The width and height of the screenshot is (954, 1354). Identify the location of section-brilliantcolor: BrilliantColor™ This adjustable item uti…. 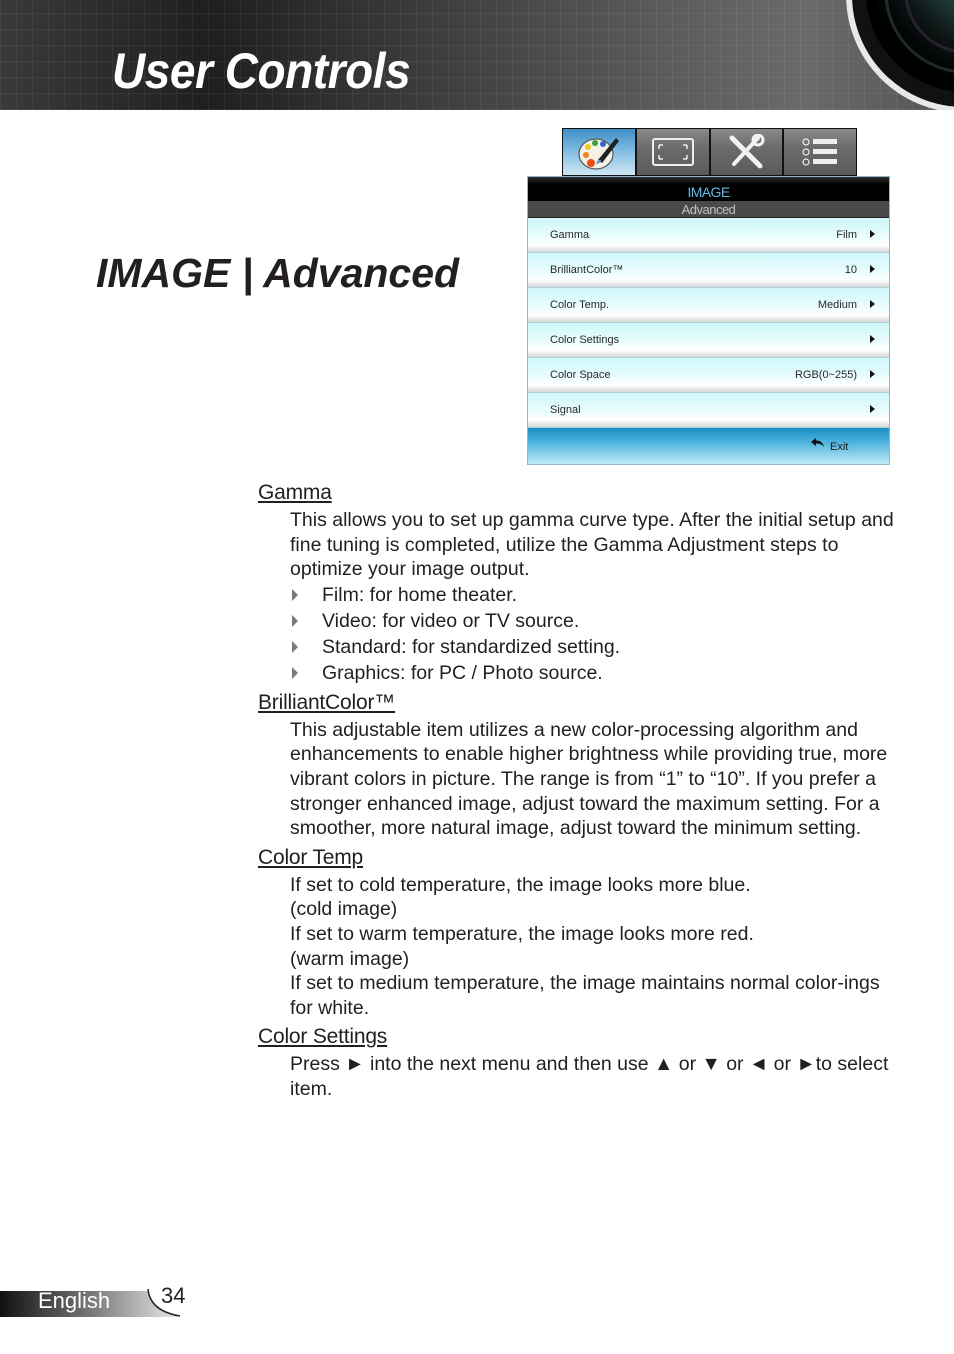
(578, 764).